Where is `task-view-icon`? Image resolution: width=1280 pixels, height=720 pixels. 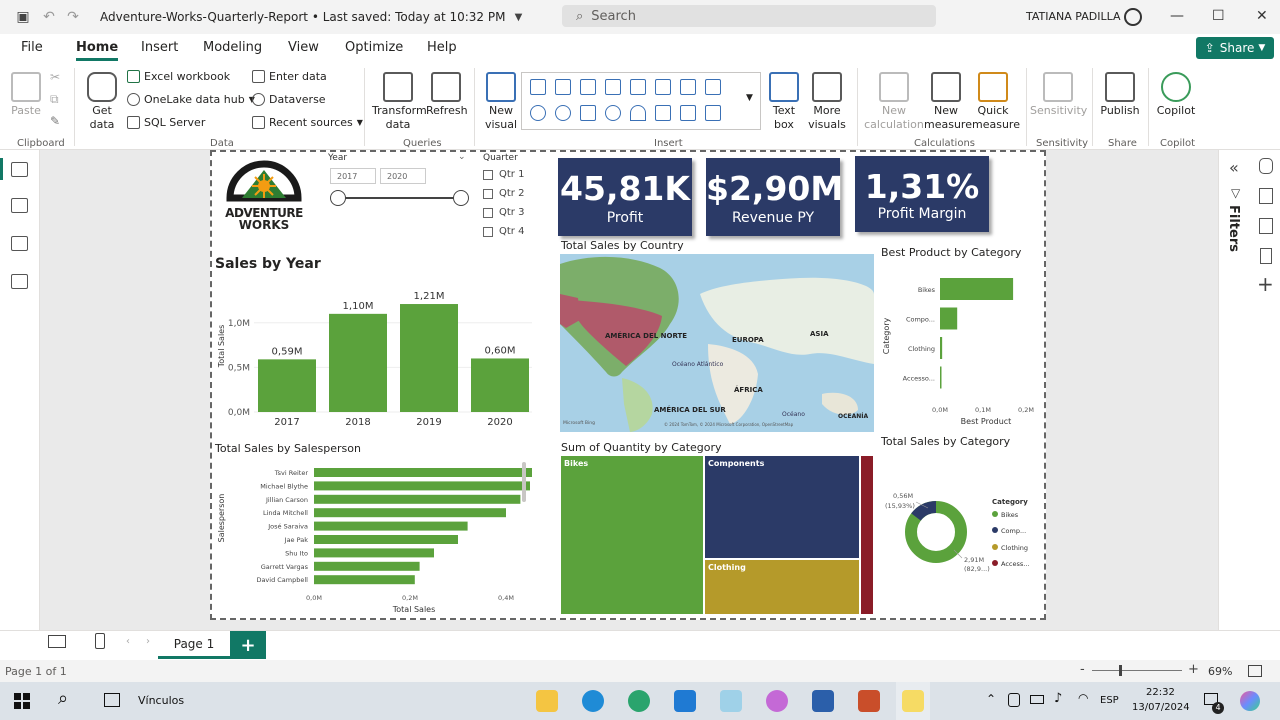
task-view-icon is located at coordinates (112, 700).